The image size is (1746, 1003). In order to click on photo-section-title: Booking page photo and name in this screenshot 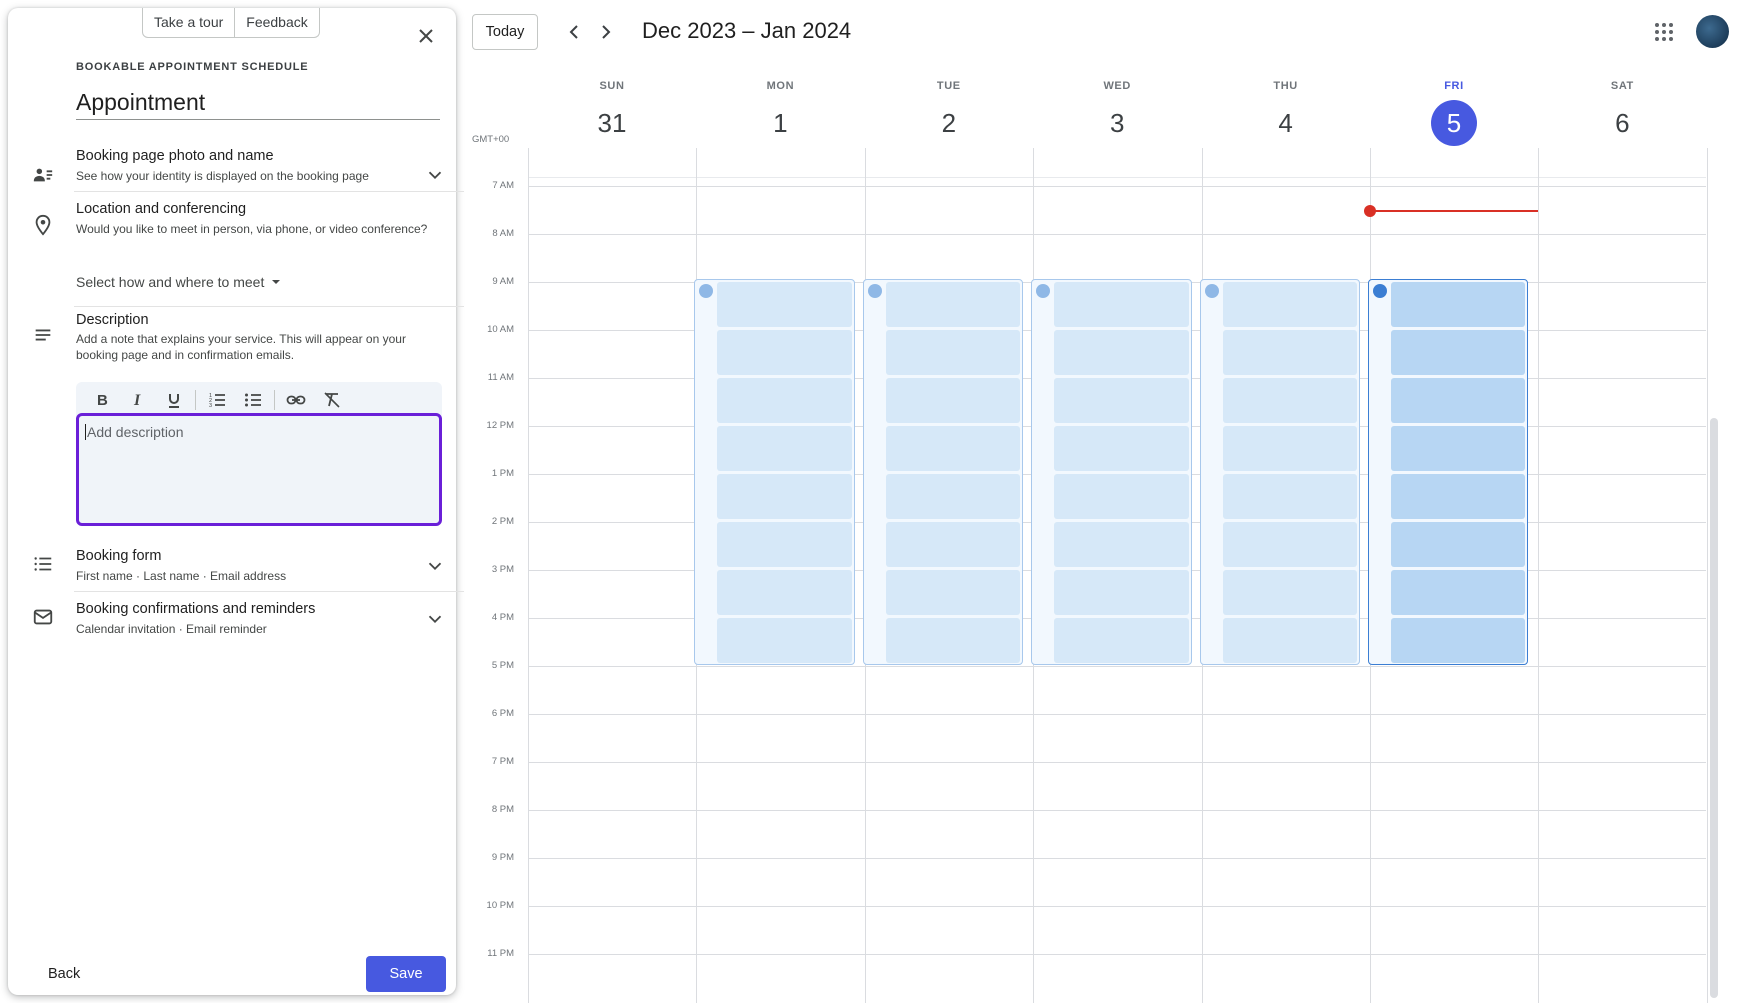, I will do `click(175, 156)`.